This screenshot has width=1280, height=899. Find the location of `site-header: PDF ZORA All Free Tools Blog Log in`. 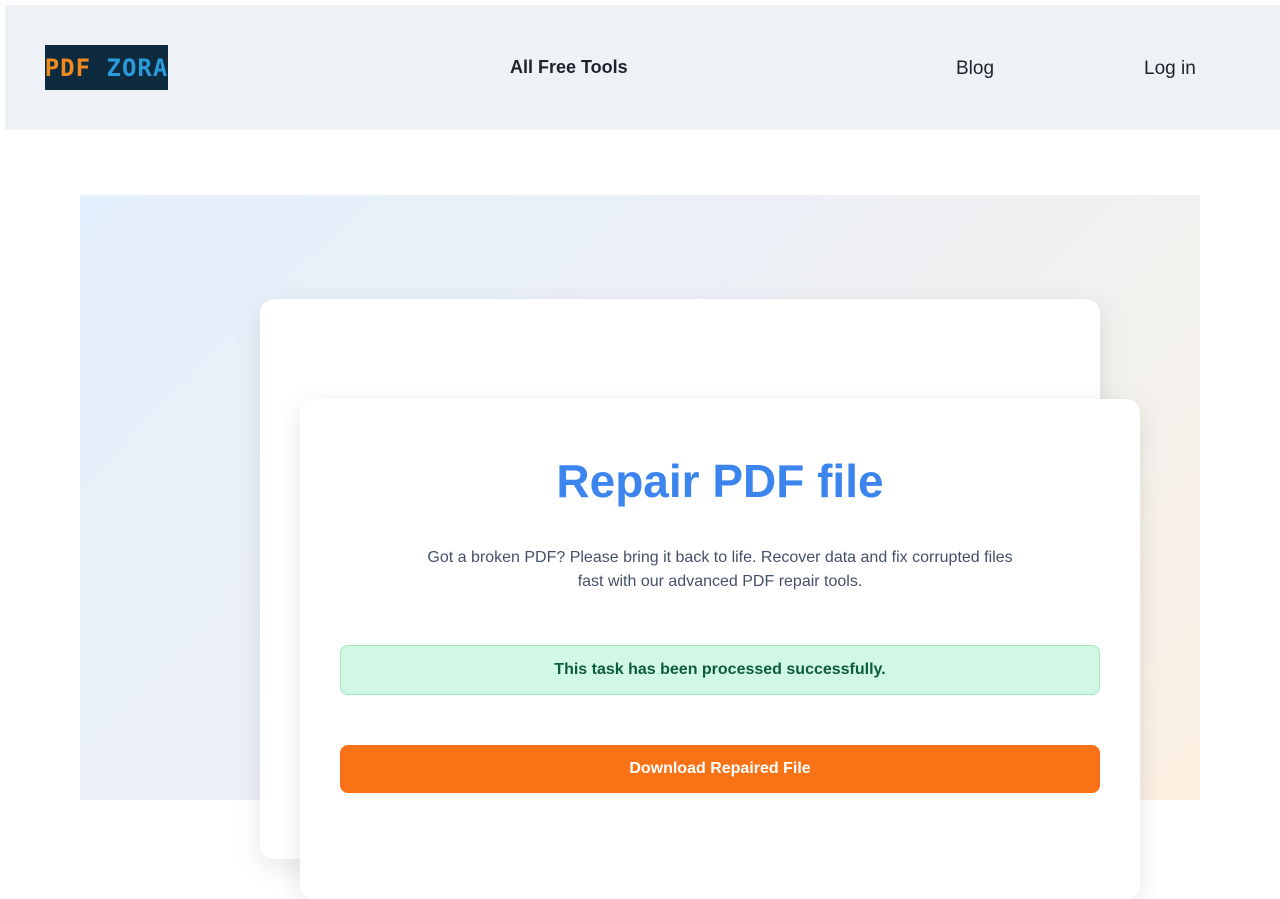

site-header: PDF ZORA All Free Tools Blog Log in is located at coordinates (642, 67).